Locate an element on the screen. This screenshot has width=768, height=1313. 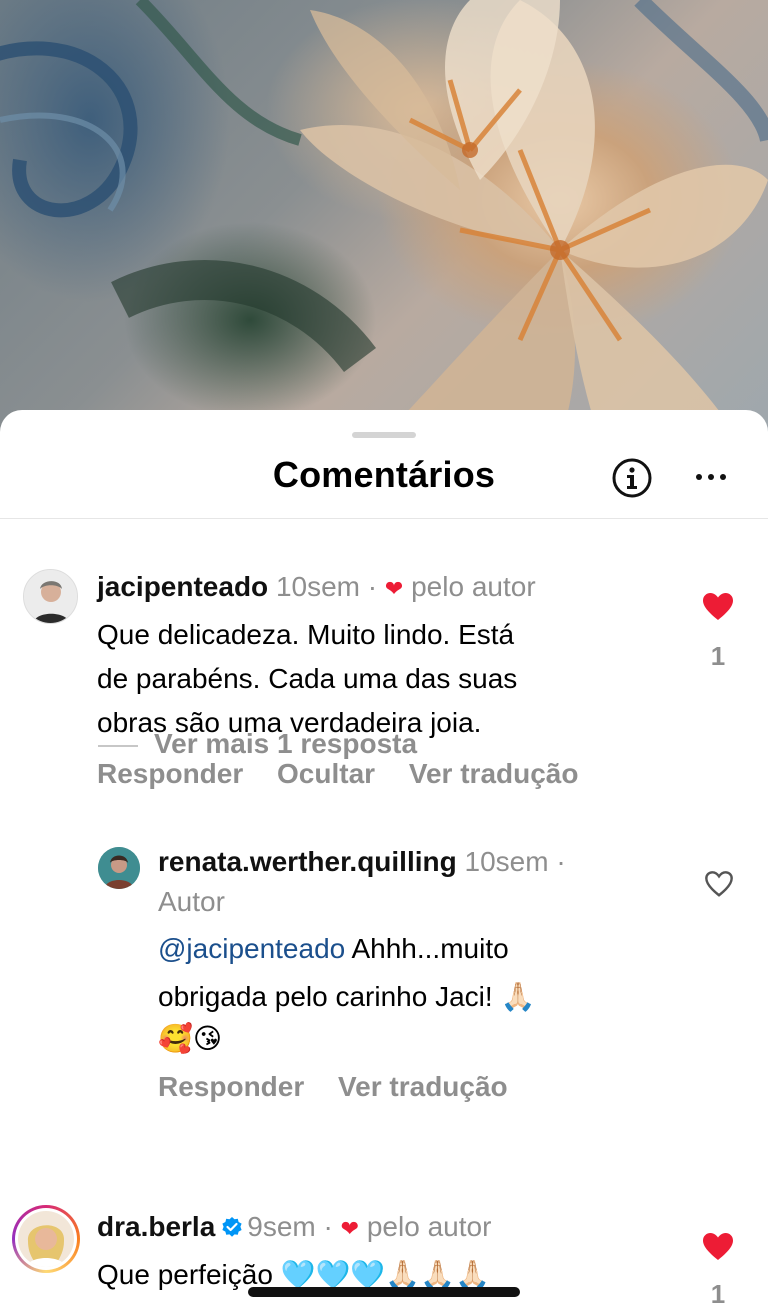
author-badge: Autor is located at coordinates (191, 901).